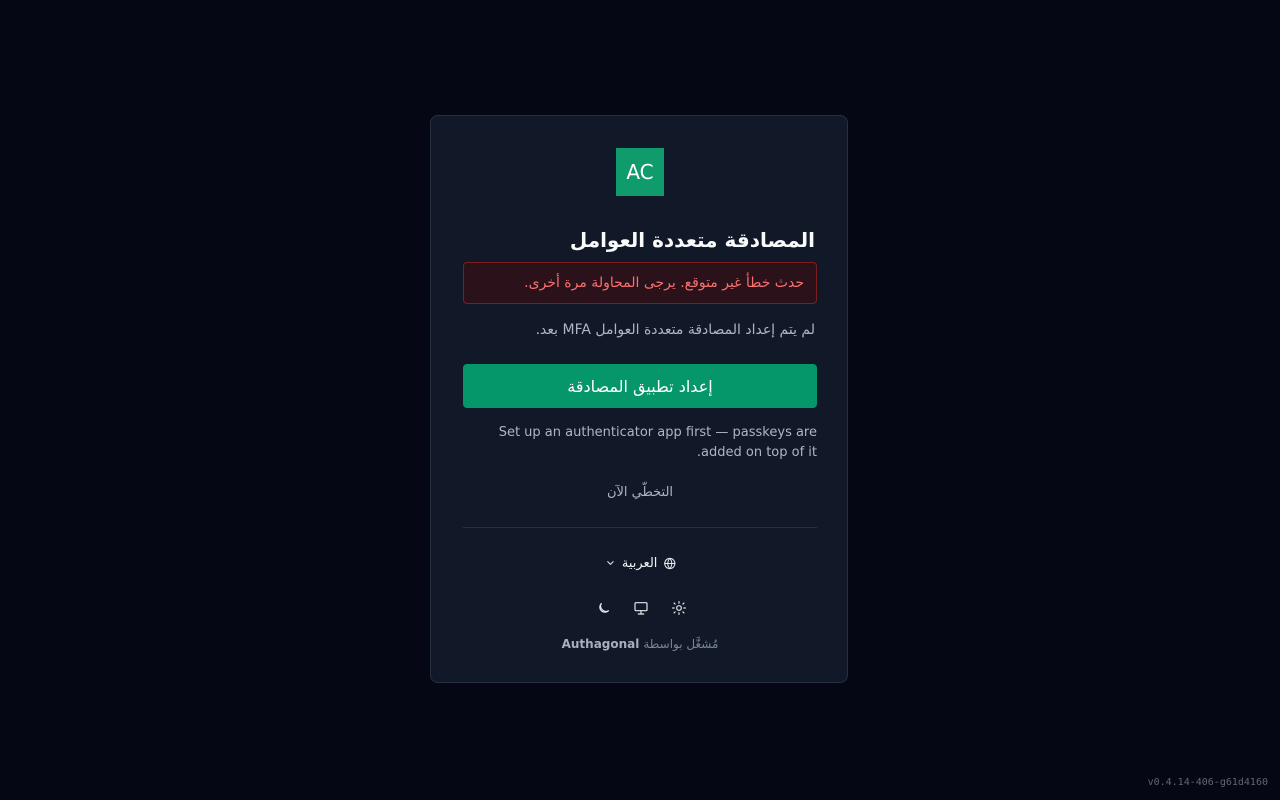  What do you see at coordinates (692, 240) in the screenshot?
I see `page-title: المصادقة متعددة العوامل` at bounding box center [692, 240].